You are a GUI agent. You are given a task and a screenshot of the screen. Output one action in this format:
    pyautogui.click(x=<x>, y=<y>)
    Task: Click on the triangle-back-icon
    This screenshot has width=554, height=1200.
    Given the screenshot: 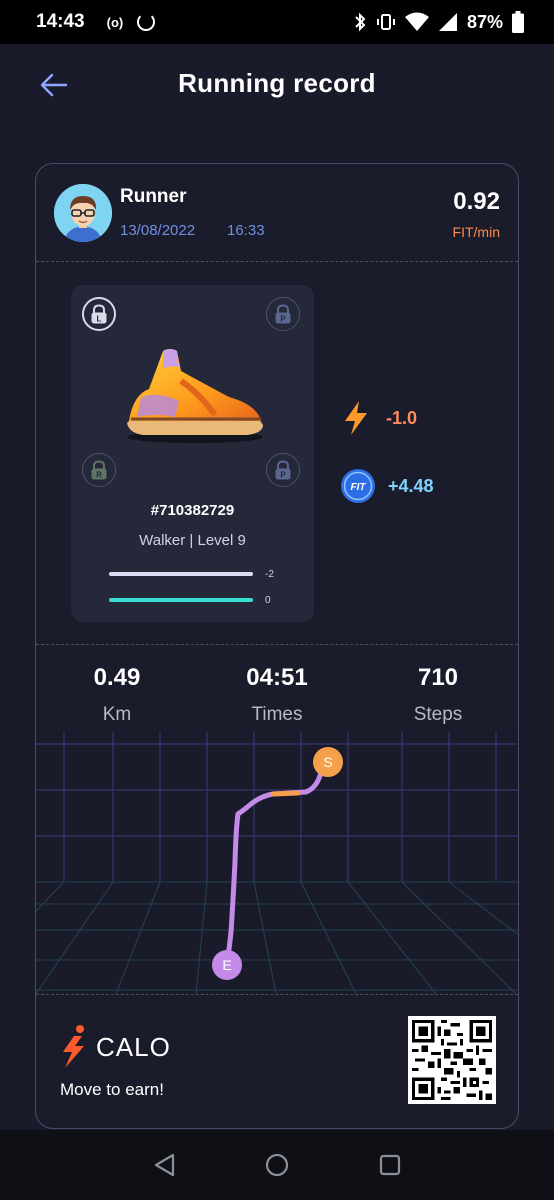 What is the action you would take?
    pyautogui.click(x=164, y=1165)
    